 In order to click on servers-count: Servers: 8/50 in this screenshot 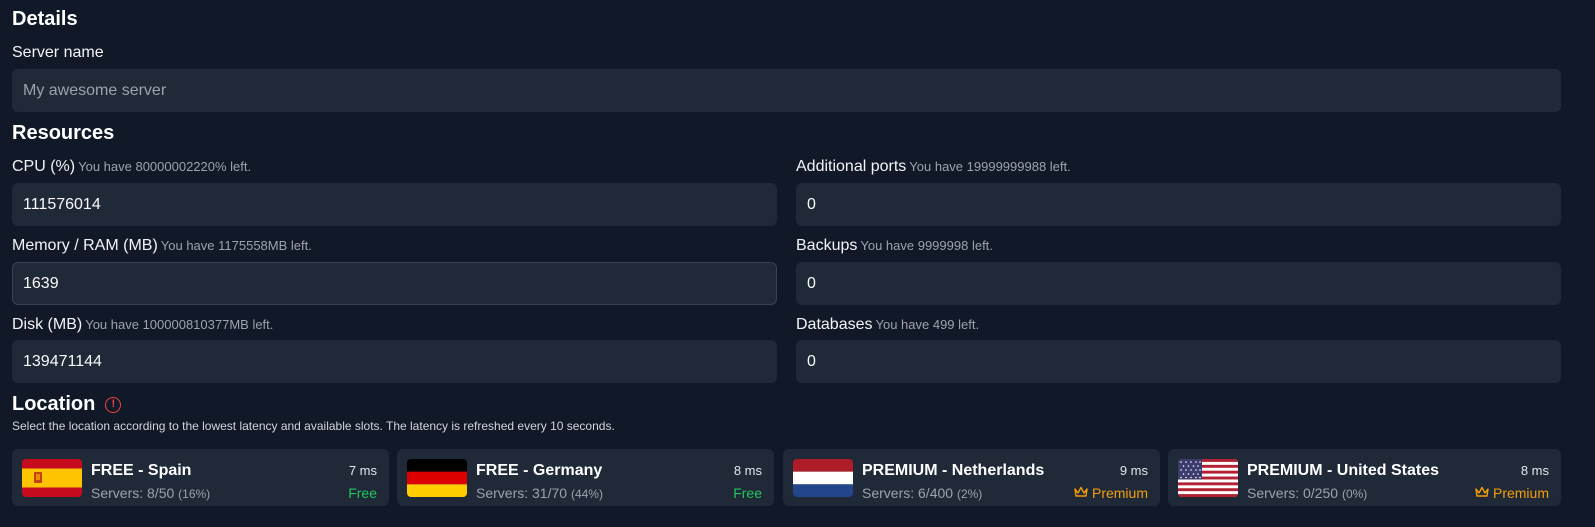, I will do `click(133, 493)`.